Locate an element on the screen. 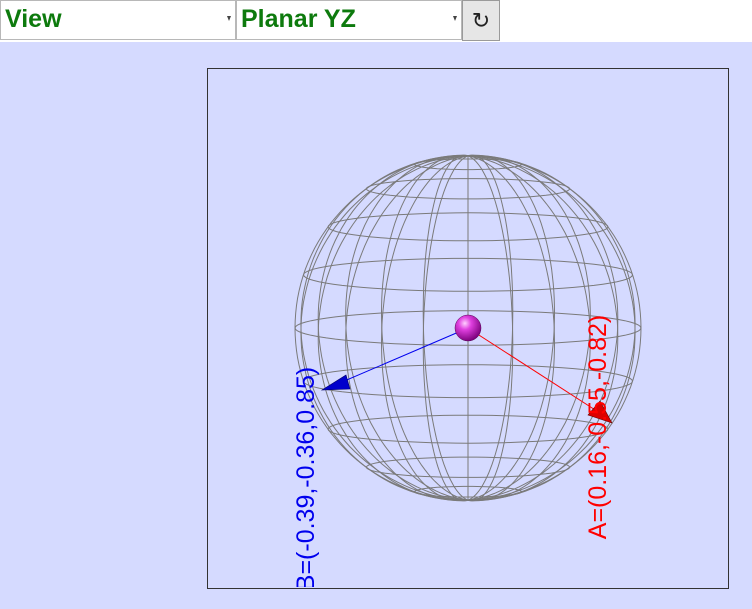 The image size is (752, 609). origin-ball is located at coordinates (468, 328).